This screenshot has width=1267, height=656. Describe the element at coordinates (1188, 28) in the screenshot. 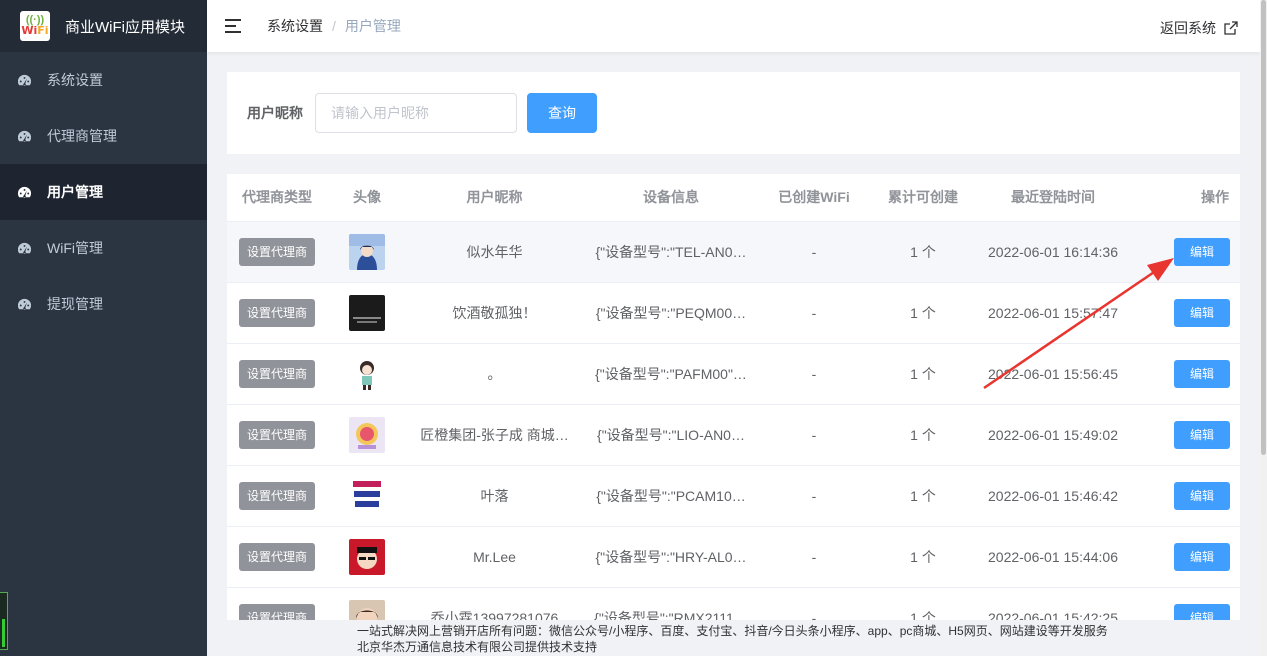

I see `return-label: 返回系统` at that location.